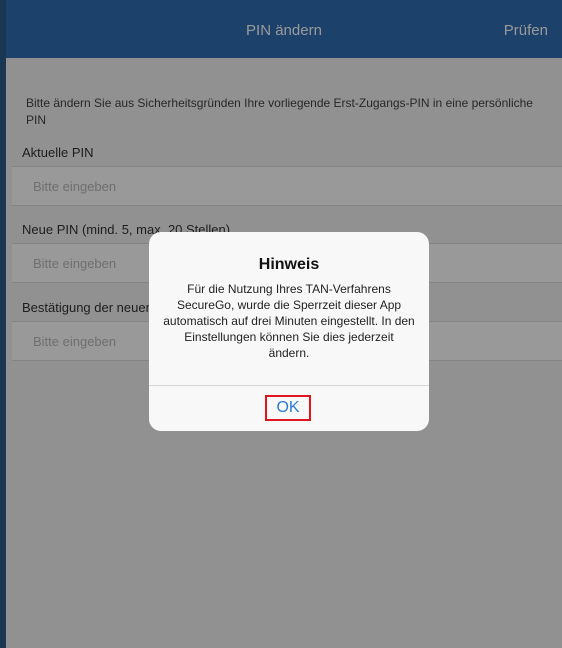 This screenshot has height=648, width=562. I want to click on dialog-divider, so click(289, 385).